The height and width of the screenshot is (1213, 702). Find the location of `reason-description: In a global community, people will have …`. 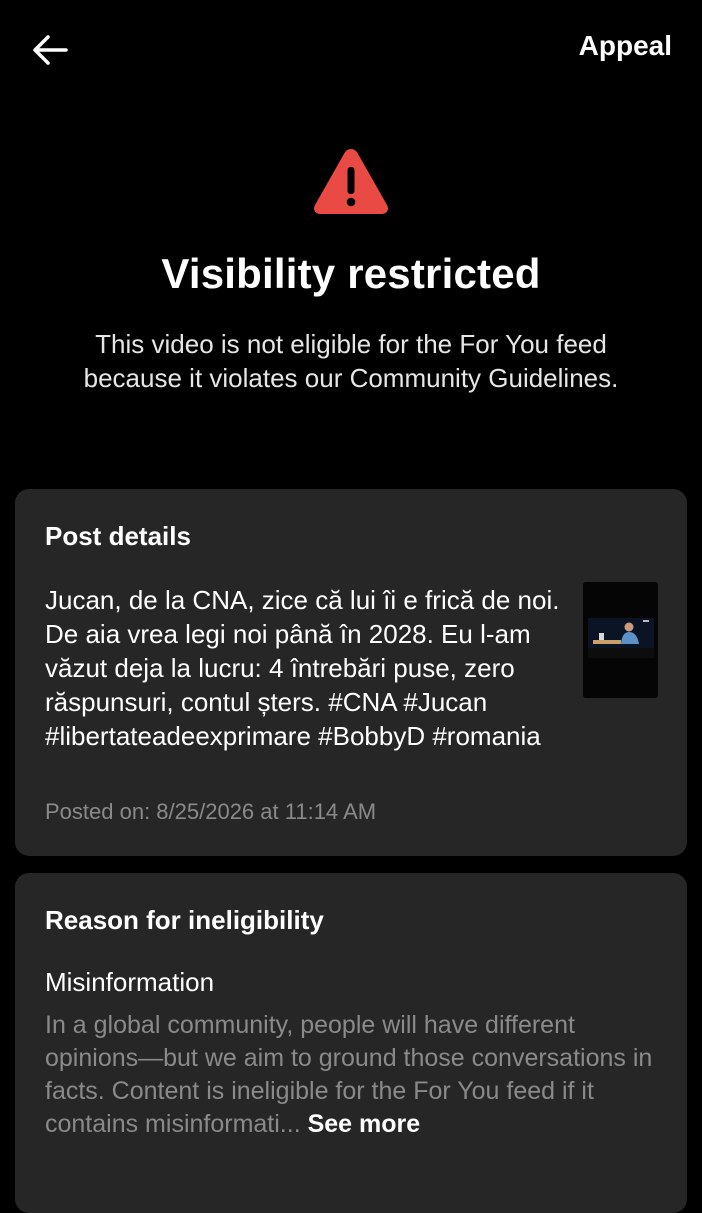

reason-description: In a global community, people will have … is located at coordinates (357, 1075).